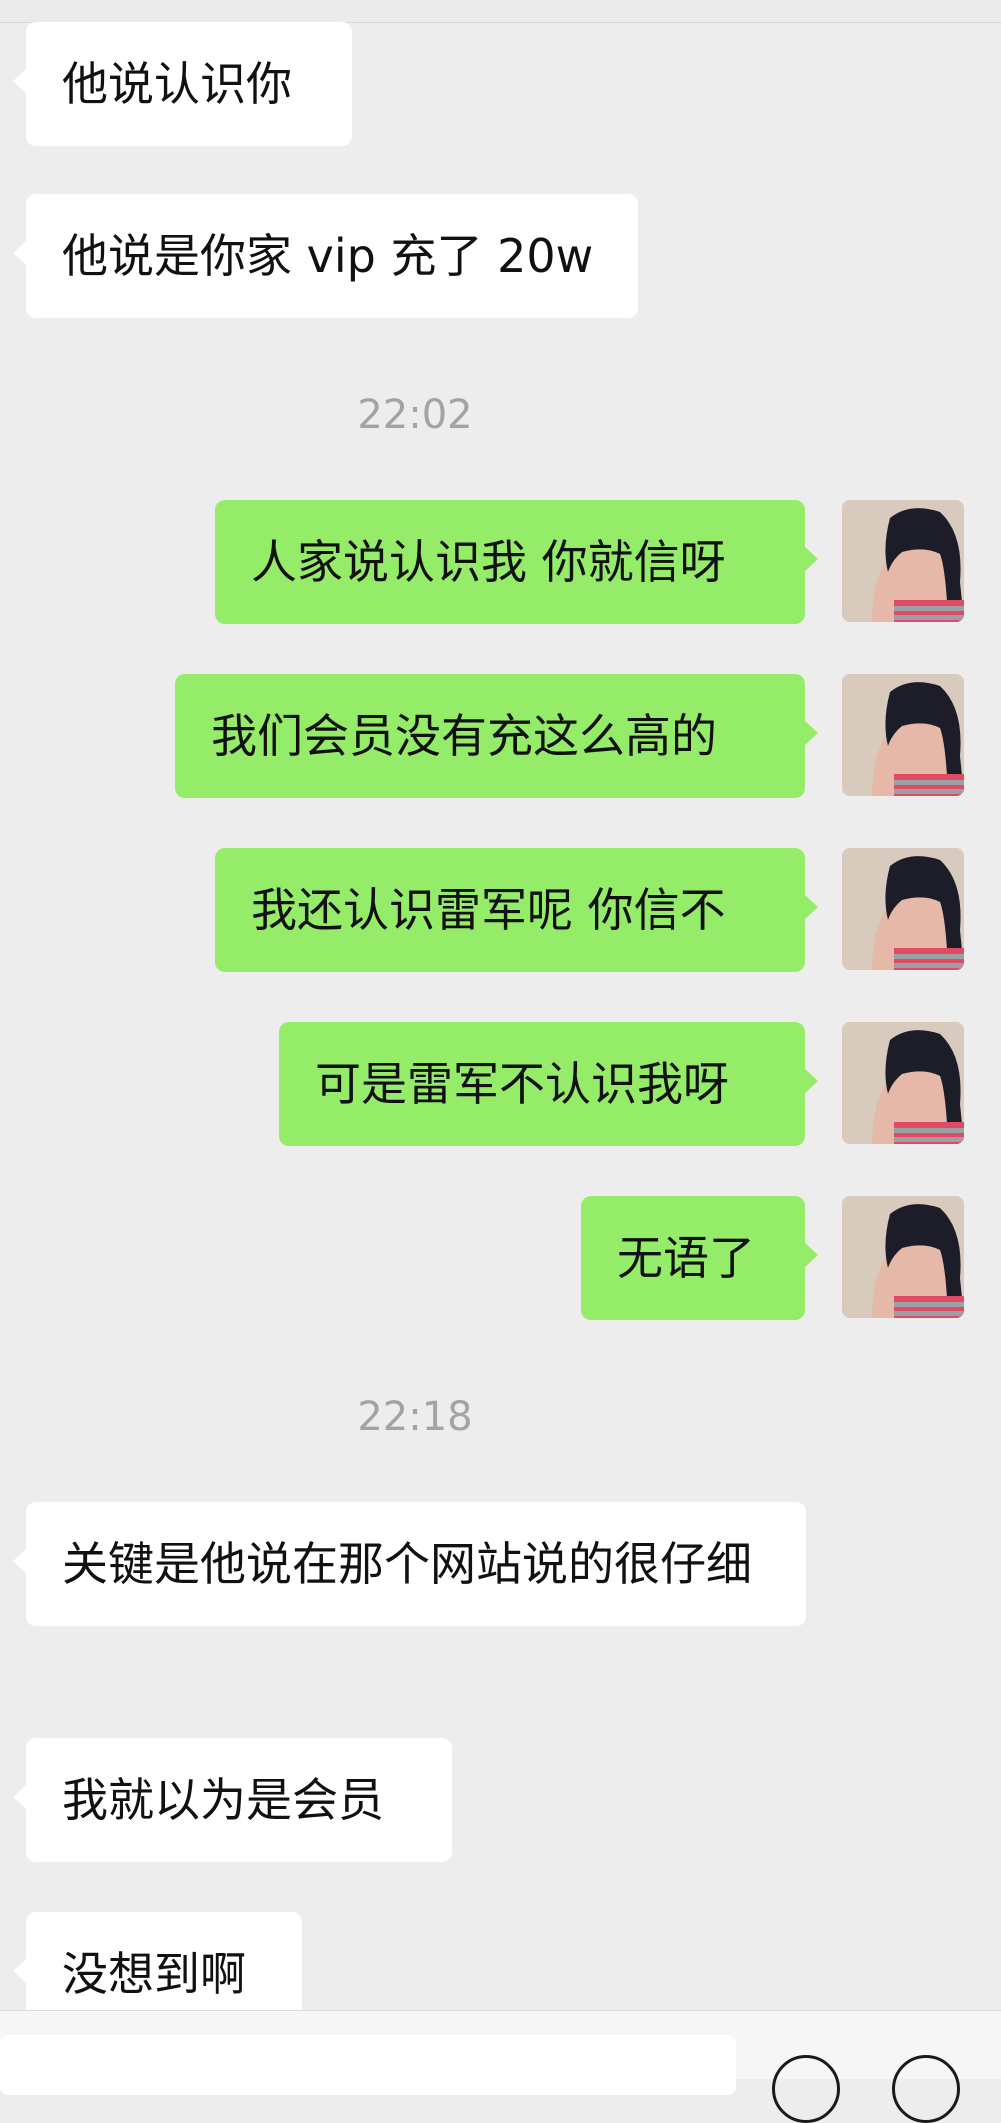 This screenshot has width=1001, height=2123. I want to click on timestamp: 22:18, so click(415, 1417).